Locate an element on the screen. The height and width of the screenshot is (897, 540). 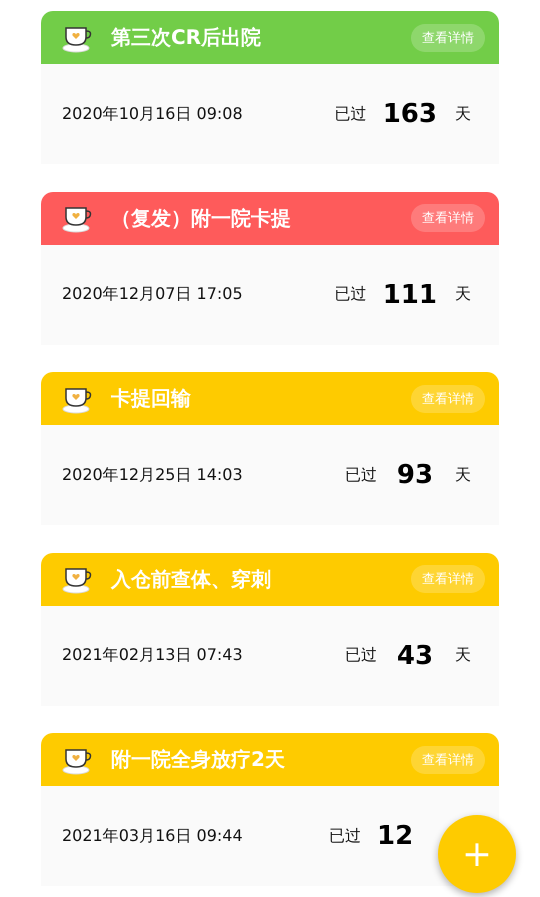
day-count: 12 is located at coordinates (395, 836).